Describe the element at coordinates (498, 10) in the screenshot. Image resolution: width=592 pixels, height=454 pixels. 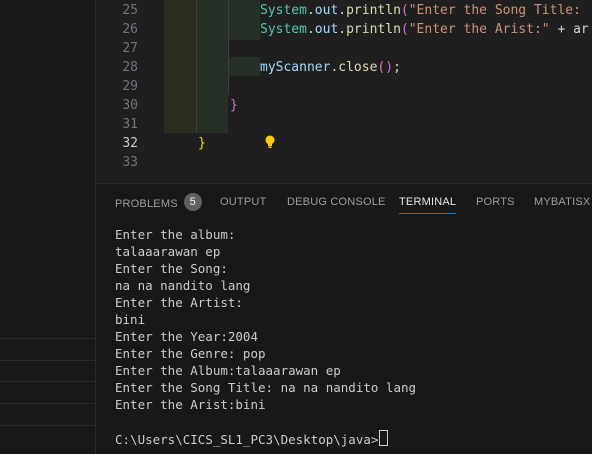
I see `code-token: "Enter the Song Title:` at that location.